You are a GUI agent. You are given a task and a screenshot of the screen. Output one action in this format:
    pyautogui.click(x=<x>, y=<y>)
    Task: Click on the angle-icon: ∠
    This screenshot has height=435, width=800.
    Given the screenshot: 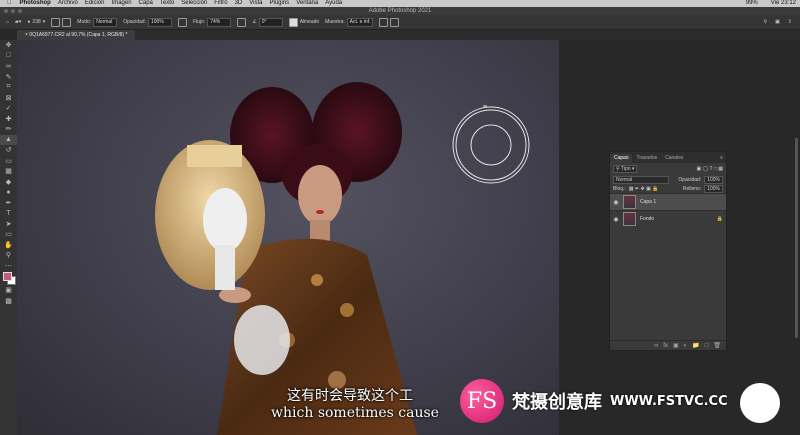 What is the action you would take?
    pyautogui.click(x=254, y=22)
    